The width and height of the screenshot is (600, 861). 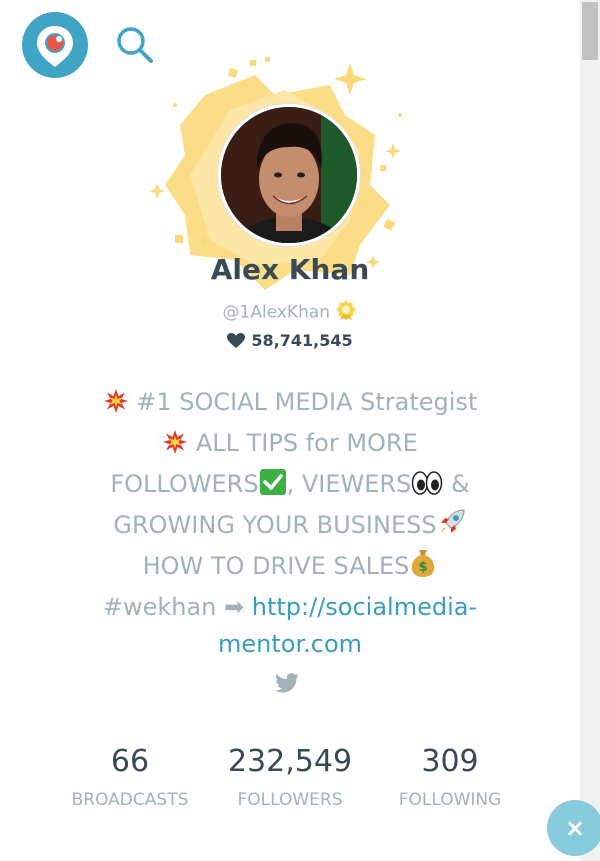 I want to click on stat-following: 309 FOLLOWING, so click(x=450, y=776).